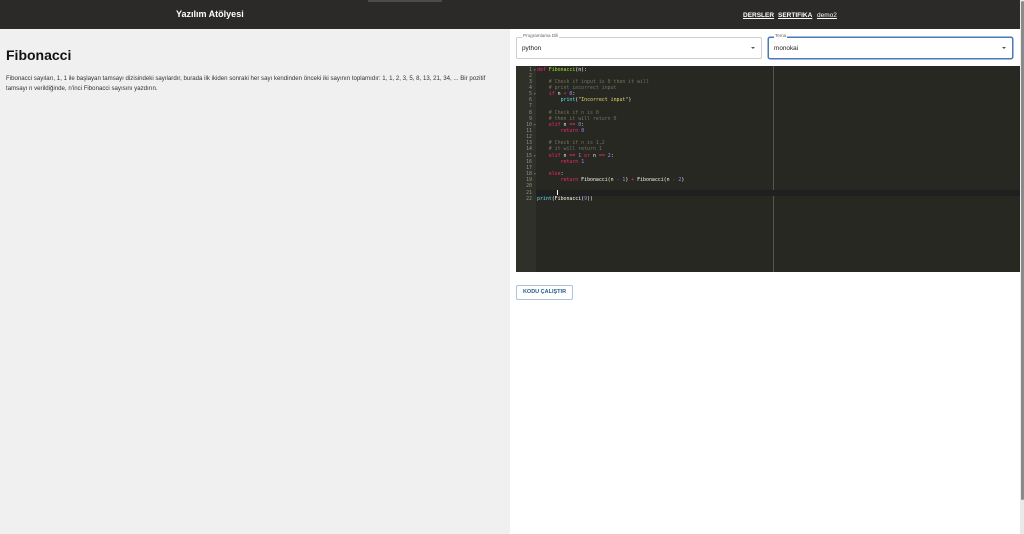  What do you see at coordinates (581, 69) in the screenshot?
I see `code-token: (n):` at bounding box center [581, 69].